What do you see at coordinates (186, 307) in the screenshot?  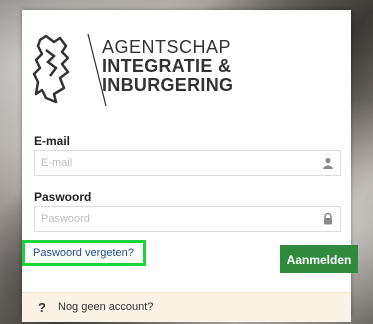 I see `register-footer: ? Nog geen account?` at bounding box center [186, 307].